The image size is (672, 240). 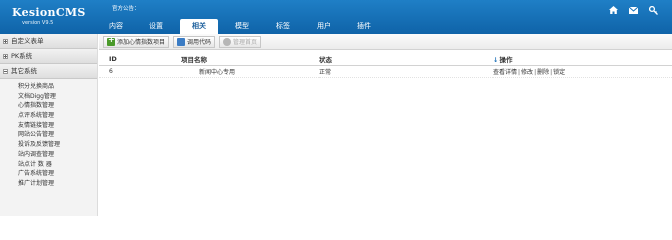 What do you see at coordinates (22, 56) in the screenshot?
I see `sidebar-group-label: PK系统` at bounding box center [22, 56].